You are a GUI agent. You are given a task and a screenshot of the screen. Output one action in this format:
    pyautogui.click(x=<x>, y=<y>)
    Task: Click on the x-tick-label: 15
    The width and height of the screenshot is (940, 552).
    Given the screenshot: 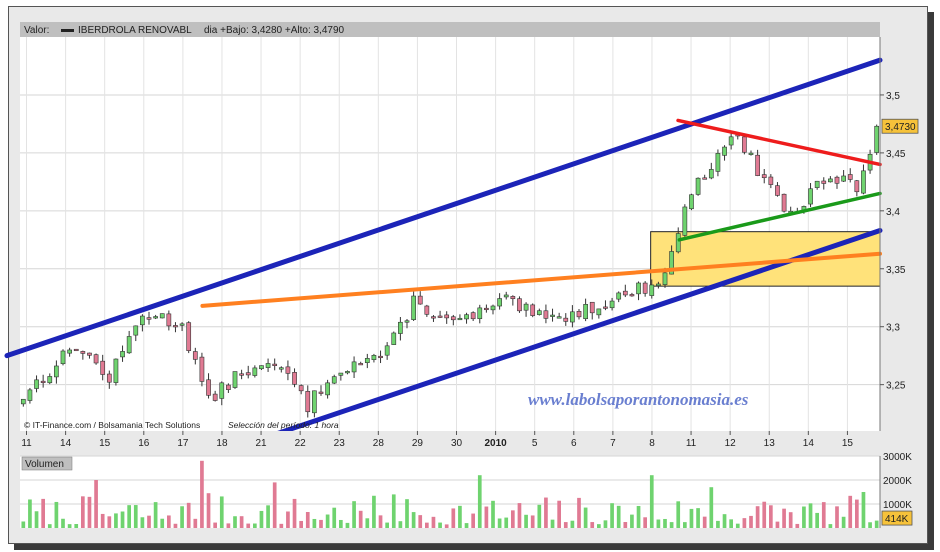 What is the action you would take?
    pyautogui.click(x=105, y=443)
    